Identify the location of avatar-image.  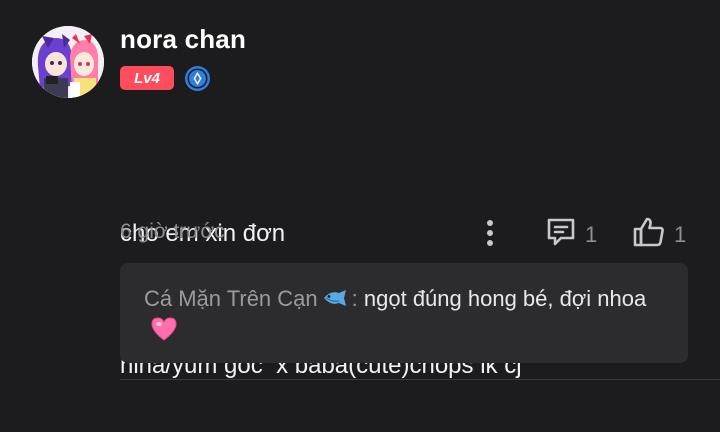
(68, 62).